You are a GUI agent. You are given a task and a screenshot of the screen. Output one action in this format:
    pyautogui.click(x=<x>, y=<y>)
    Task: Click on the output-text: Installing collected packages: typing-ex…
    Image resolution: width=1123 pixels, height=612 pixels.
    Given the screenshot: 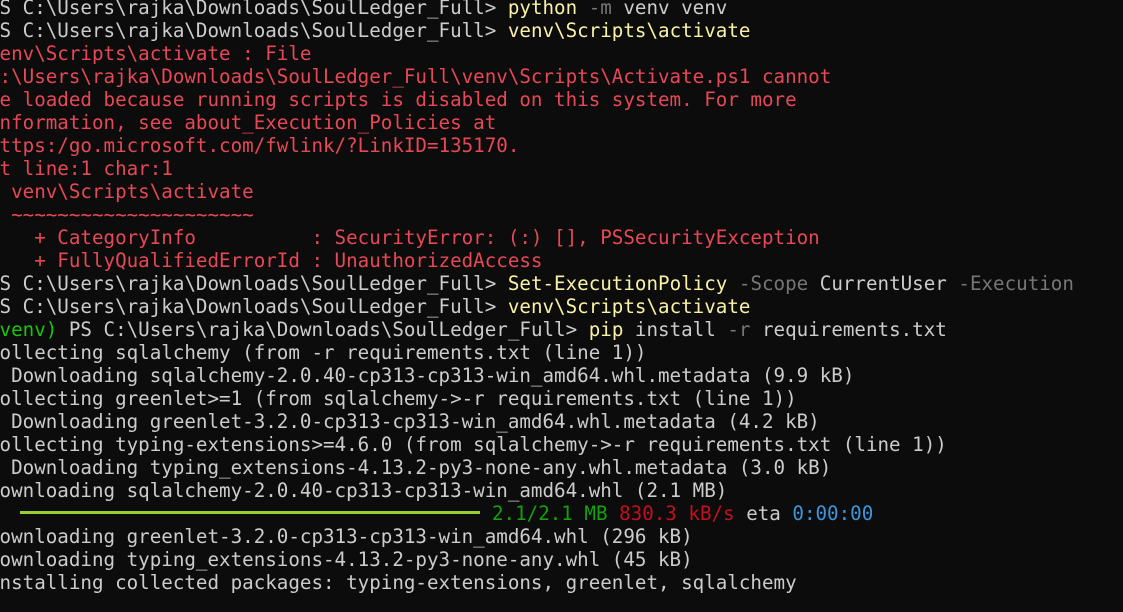 What is the action you would take?
    pyautogui.click(x=398, y=582)
    